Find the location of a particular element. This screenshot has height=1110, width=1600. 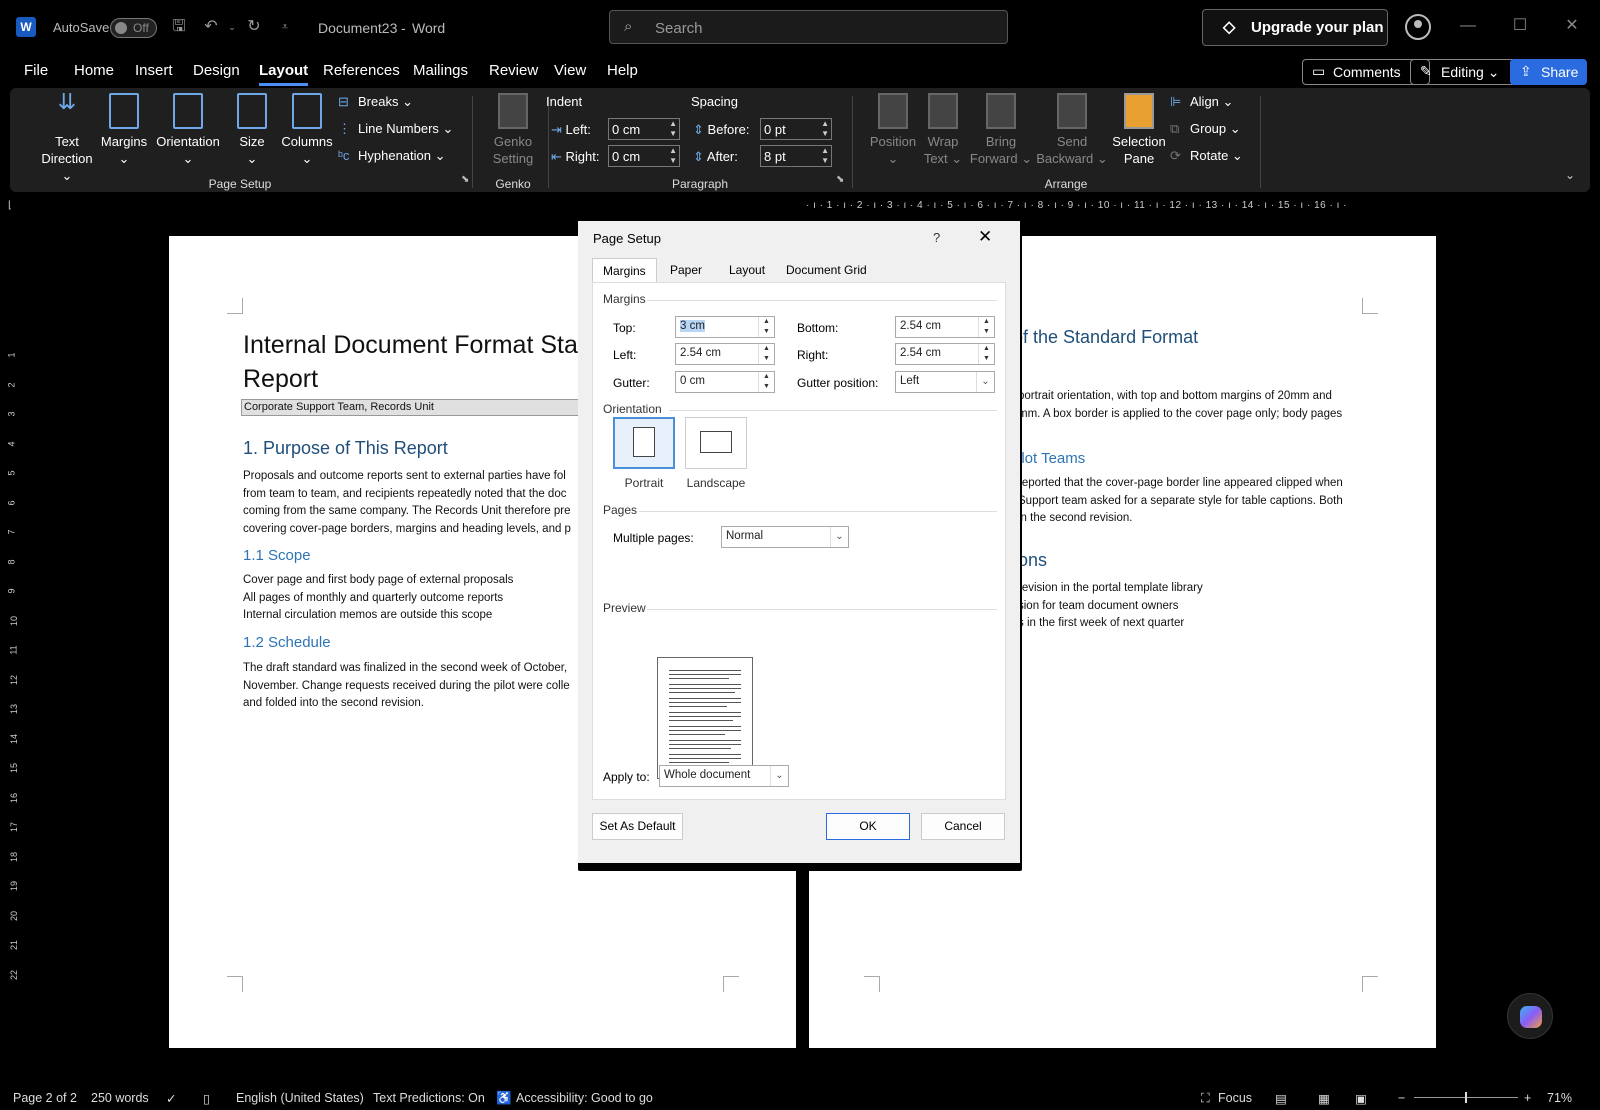

spacing-before-field: 0 pt ▲ ▼ is located at coordinates (796, 129).